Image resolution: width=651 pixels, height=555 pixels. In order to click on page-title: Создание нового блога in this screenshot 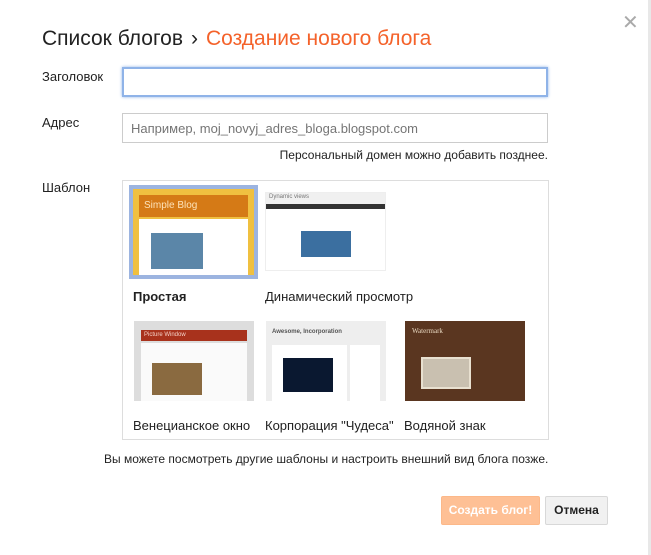, I will do `click(319, 38)`.